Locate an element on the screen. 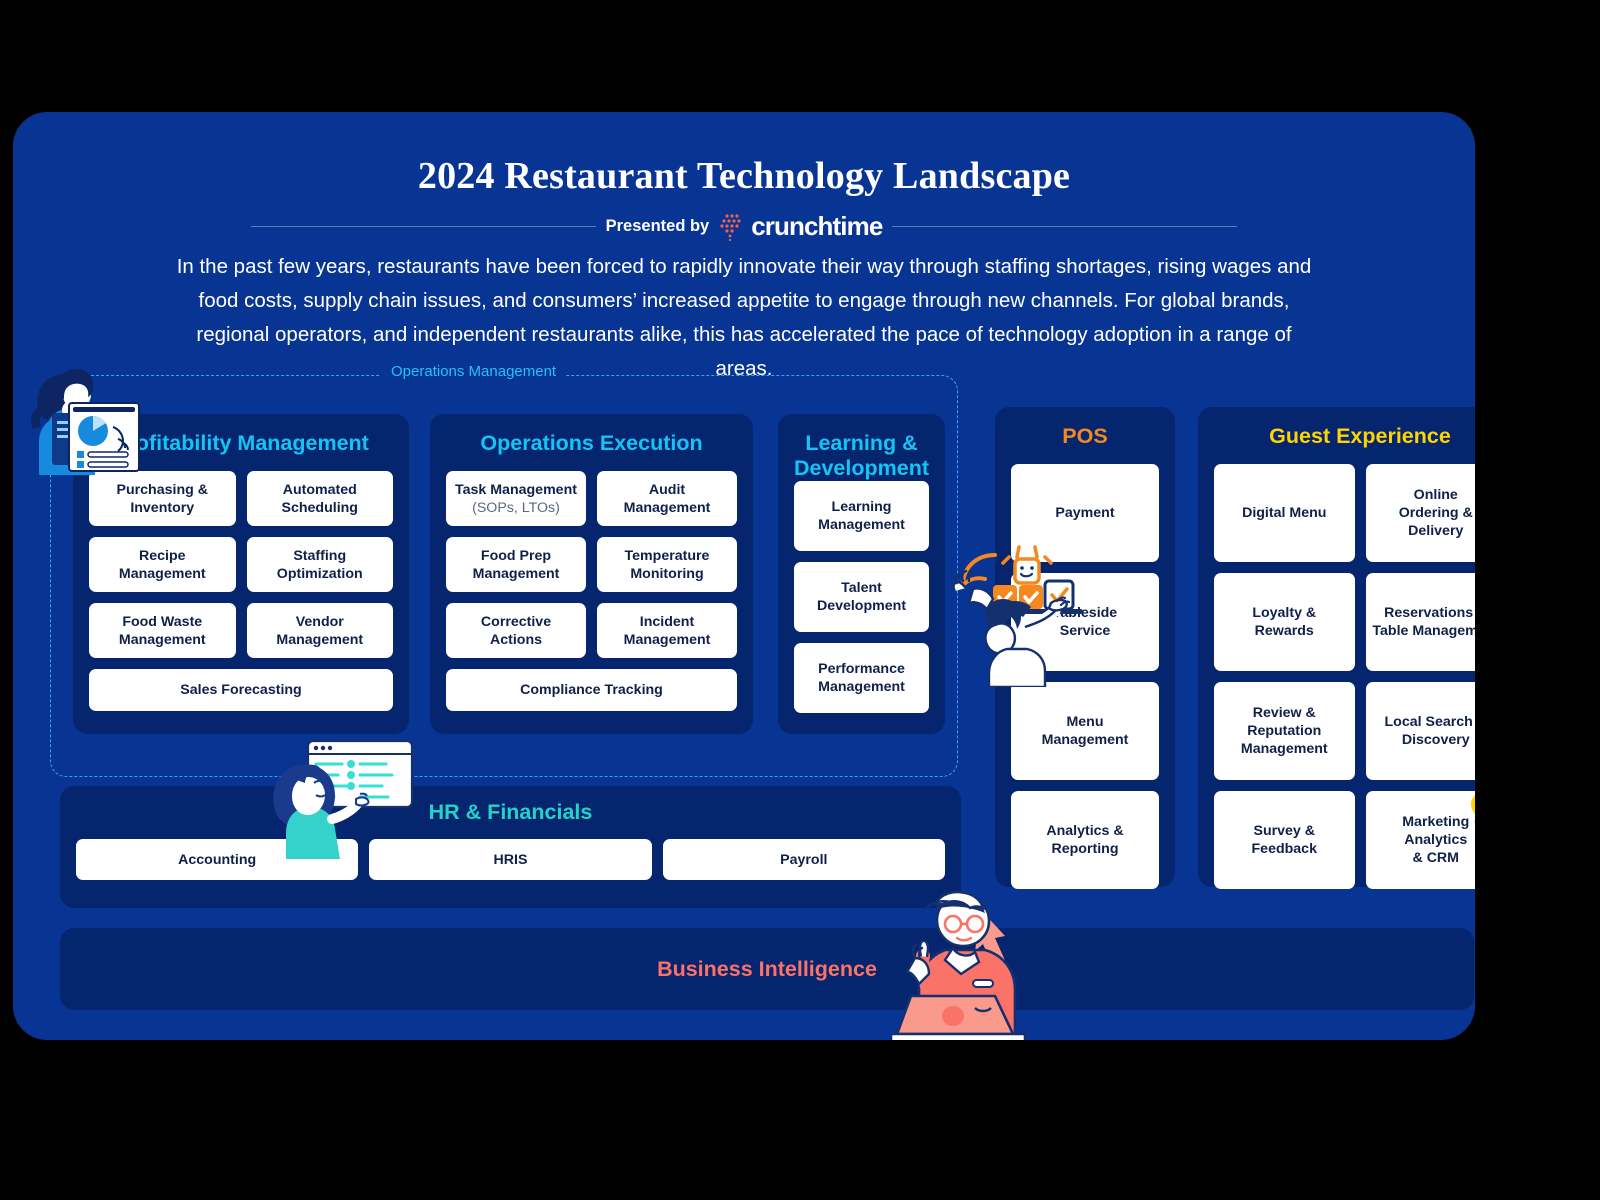 Image resolution: width=1600 pixels, height=1200 pixels. operations-management-label: Operations Management is located at coordinates (474, 371).